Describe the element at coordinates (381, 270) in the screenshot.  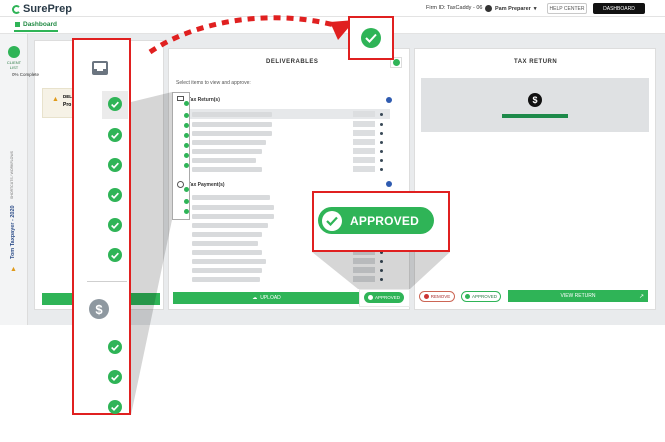
I see `approved-projection` at that location.